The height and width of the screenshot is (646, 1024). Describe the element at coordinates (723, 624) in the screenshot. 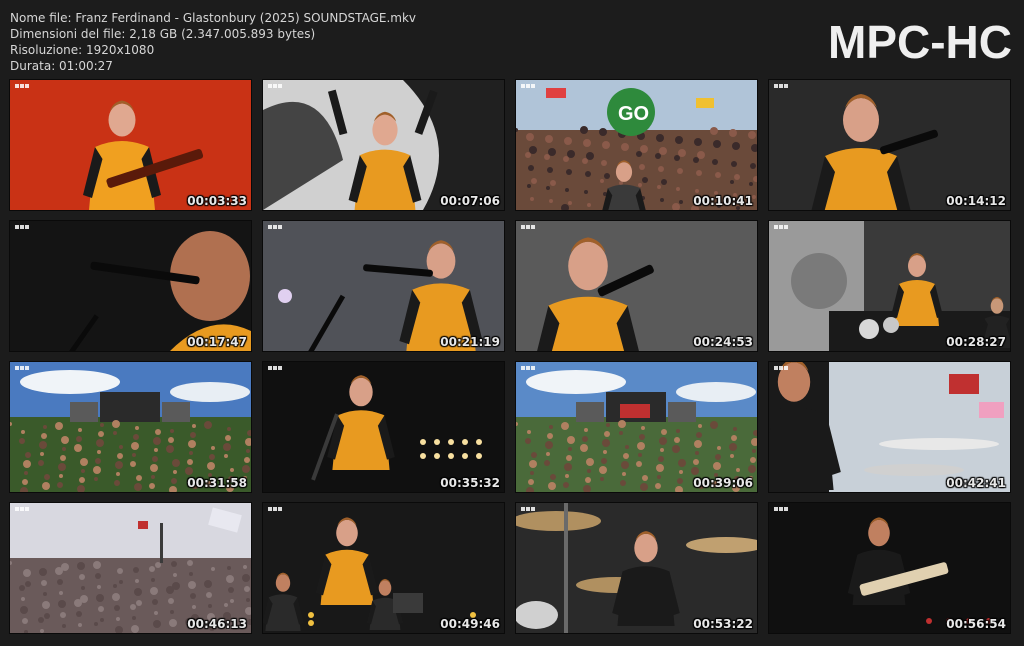

I see `thumbnail-timestamp: 00:53:22` at that location.